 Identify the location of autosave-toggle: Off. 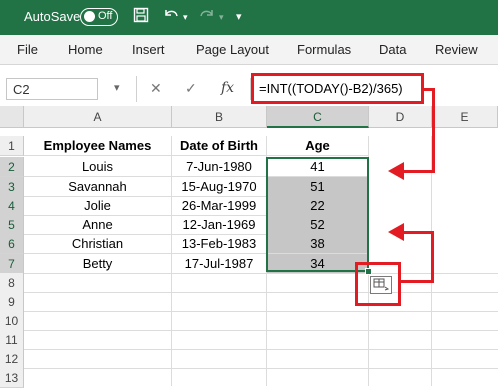
(99, 17).